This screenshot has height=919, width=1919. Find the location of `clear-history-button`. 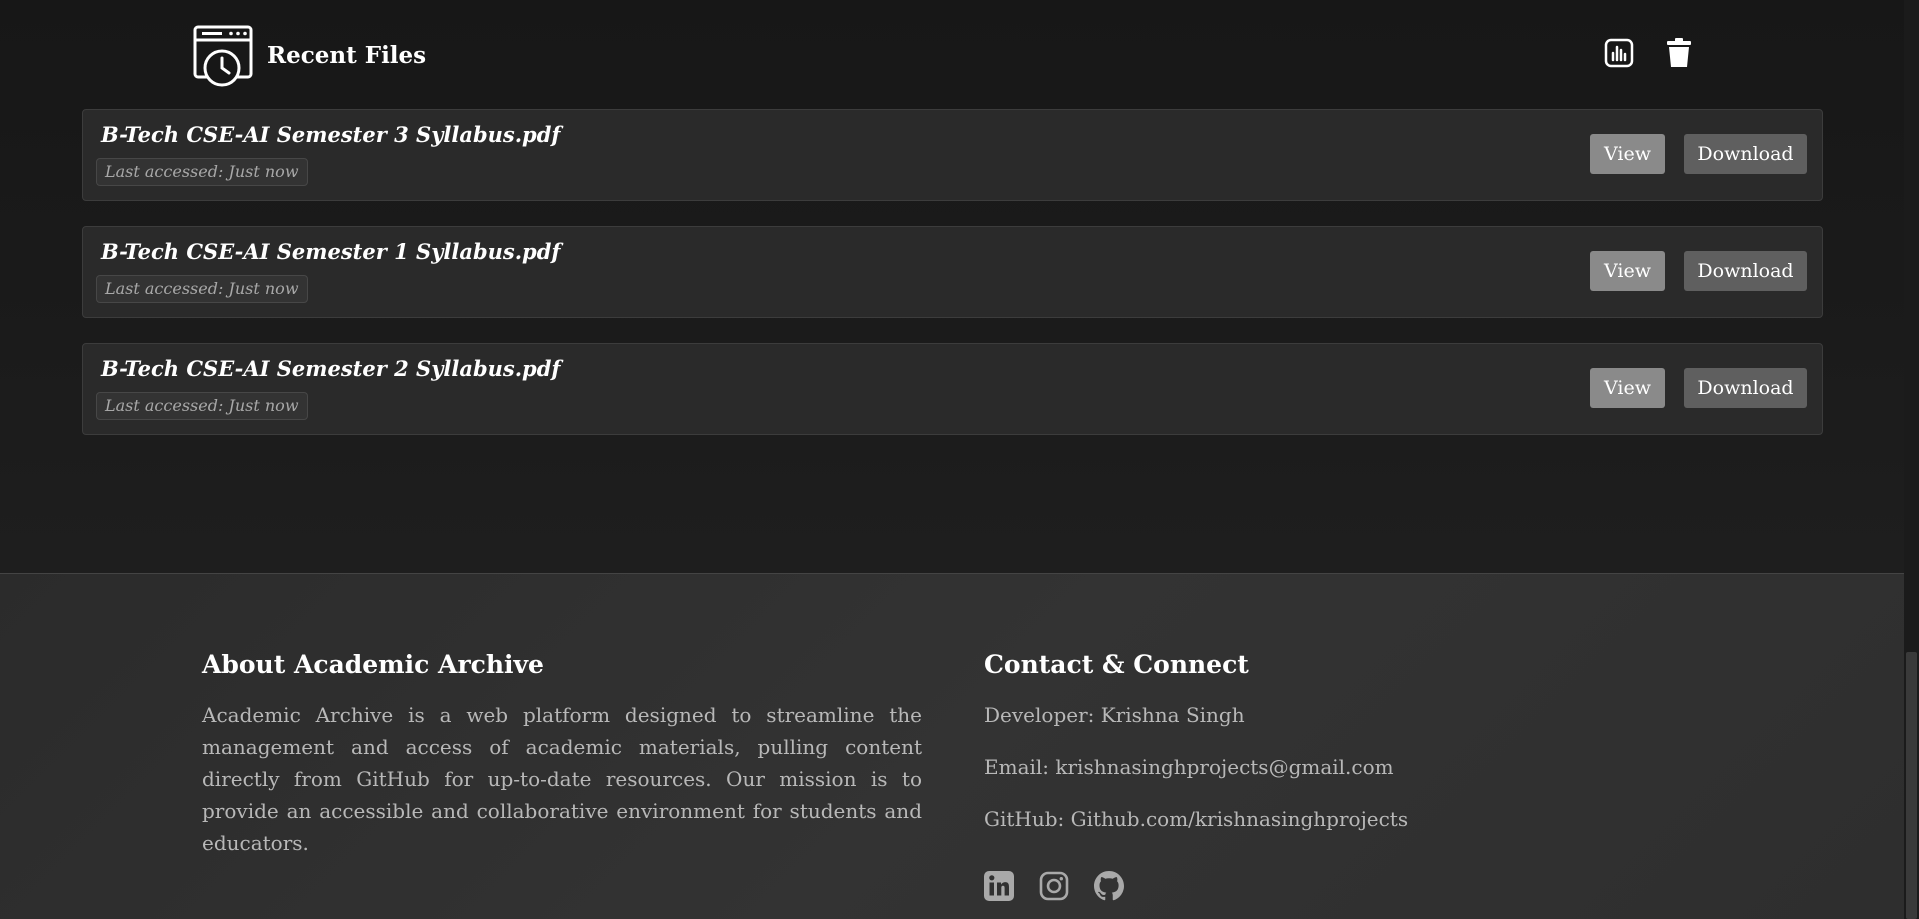

clear-history-button is located at coordinates (1679, 55).